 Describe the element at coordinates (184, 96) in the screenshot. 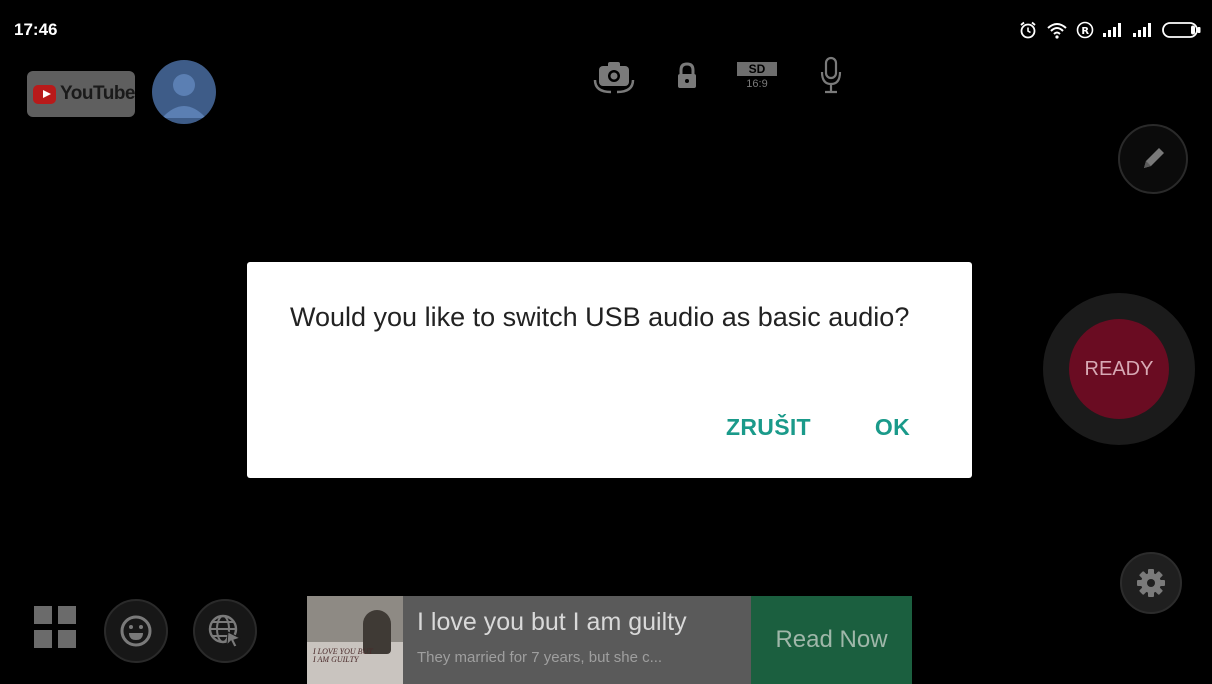

I see `account-icon` at that location.